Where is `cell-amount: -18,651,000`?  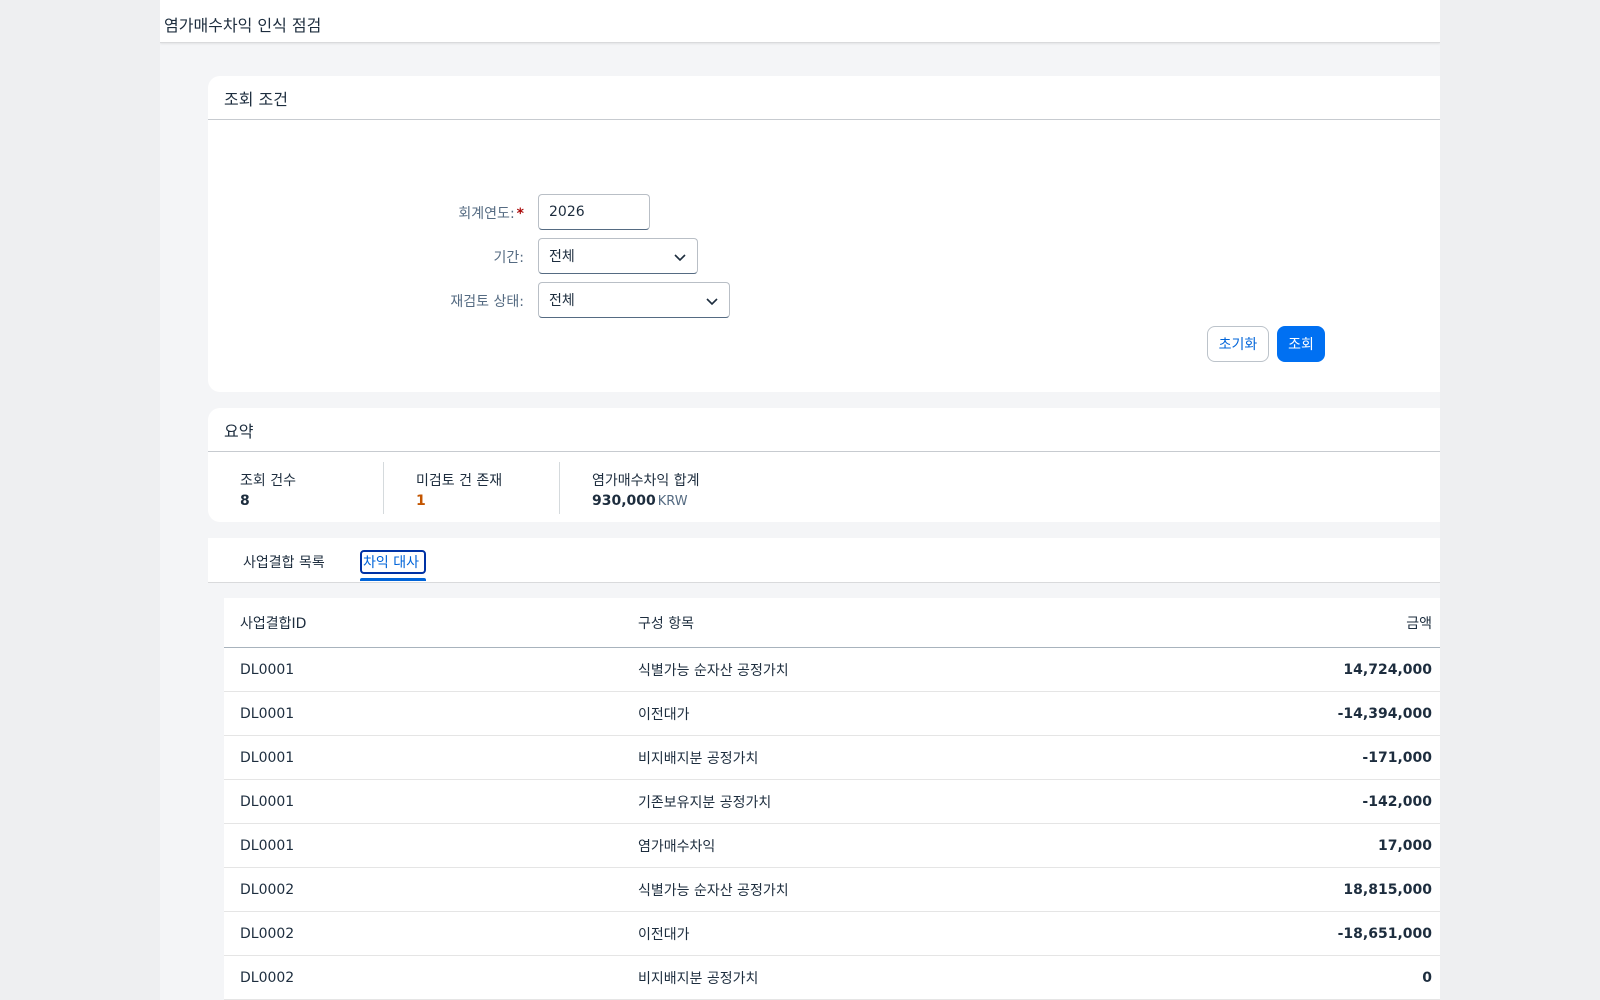
cell-amount: -18,651,000 is located at coordinates (1384, 933).